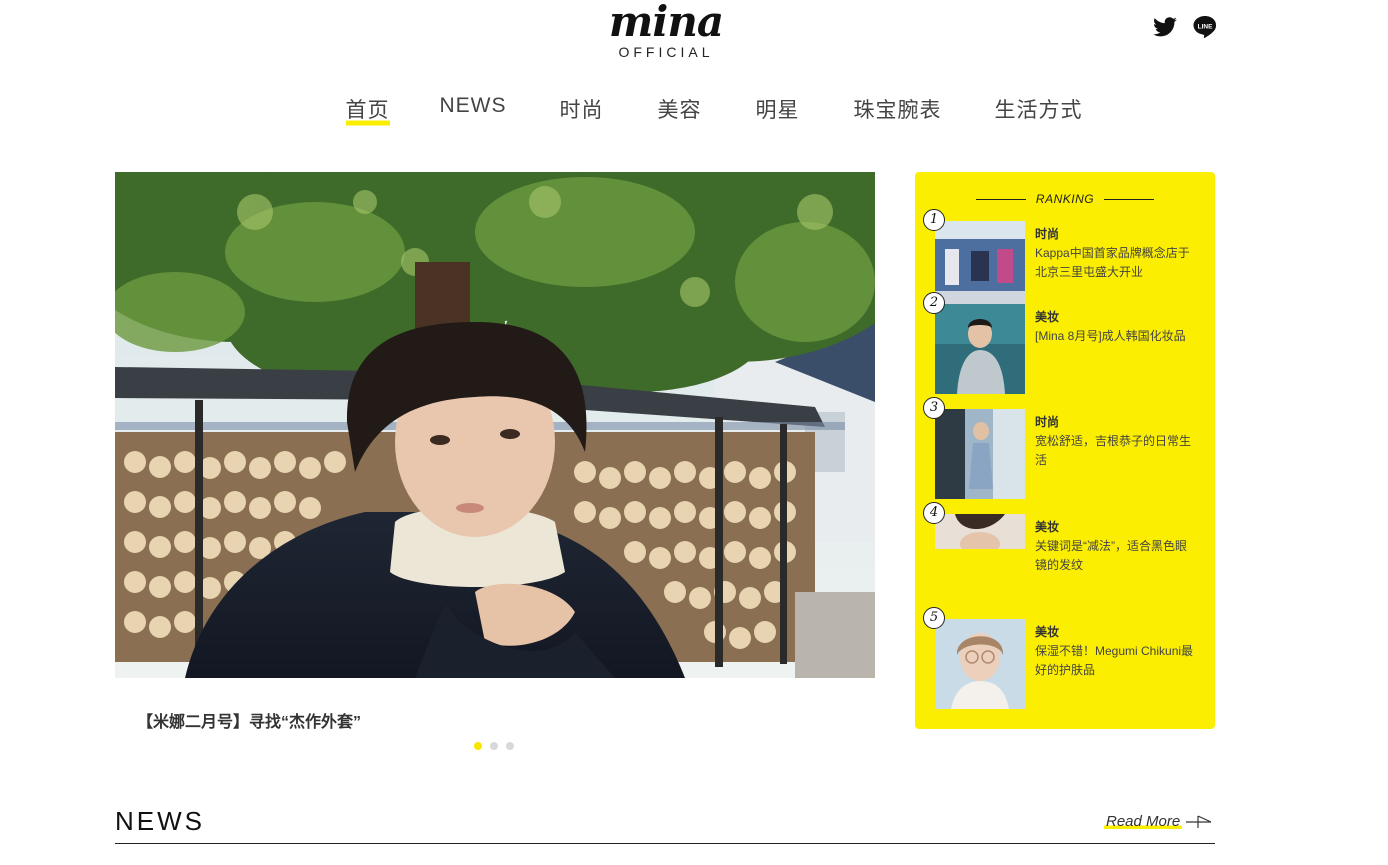 Image resolution: width=1388 pixels, height=865 pixels. Describe the element at coordinates (898, 111) in the screenshot. I see `nav-item-jewelry: 珠宝腕表` at that location.